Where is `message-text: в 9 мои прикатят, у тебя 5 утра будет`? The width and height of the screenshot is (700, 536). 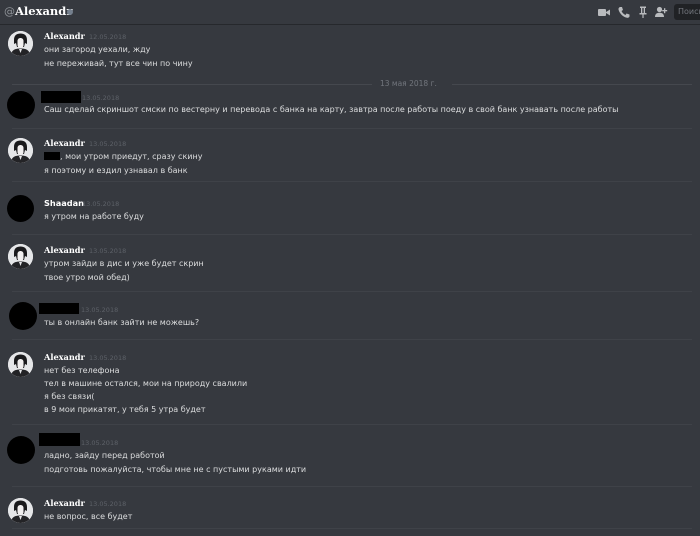 message-text: в 9 мои прикатят, у тебя 5 утра будет is located at coordinates (125, 409).